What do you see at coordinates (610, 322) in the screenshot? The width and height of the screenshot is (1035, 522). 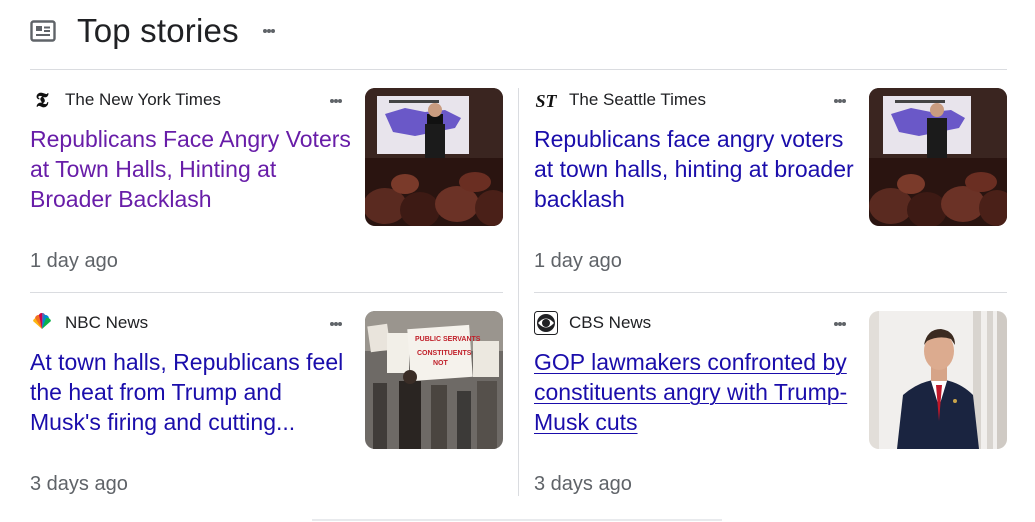 I see `source-name: CBS News` at bounding box center [610, 322].